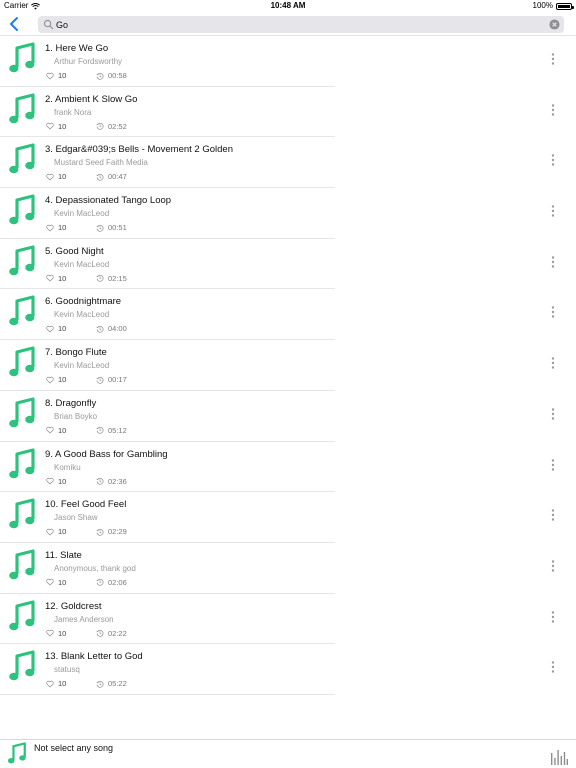  I want to click on search-field, so click(301, 24).